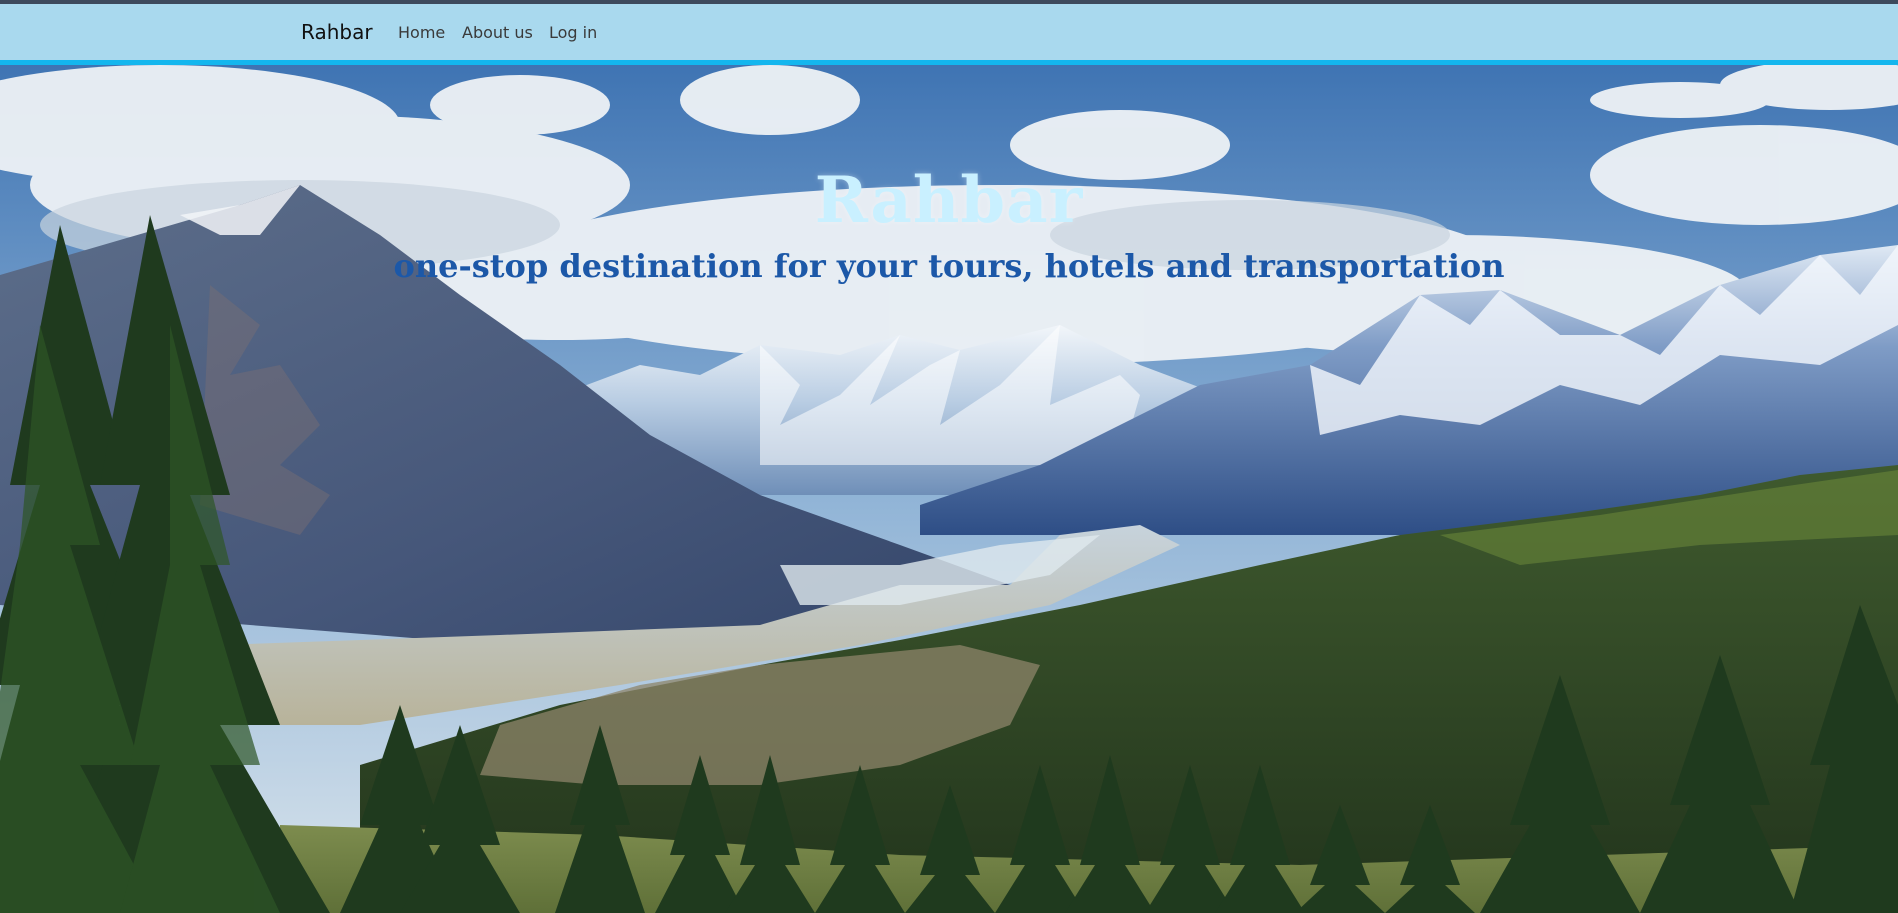 This screenshot has width=1898, height=913. What do you see at coordinates (337, 32) in the screenshot?
I see `brand-logo-link: Rahbar` at bounding box center [337, 32].